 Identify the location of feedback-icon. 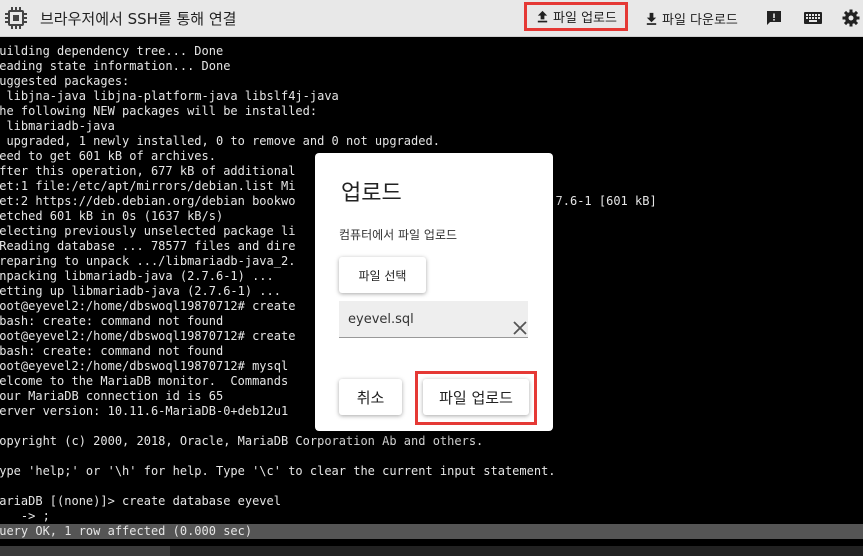
(774, 18).